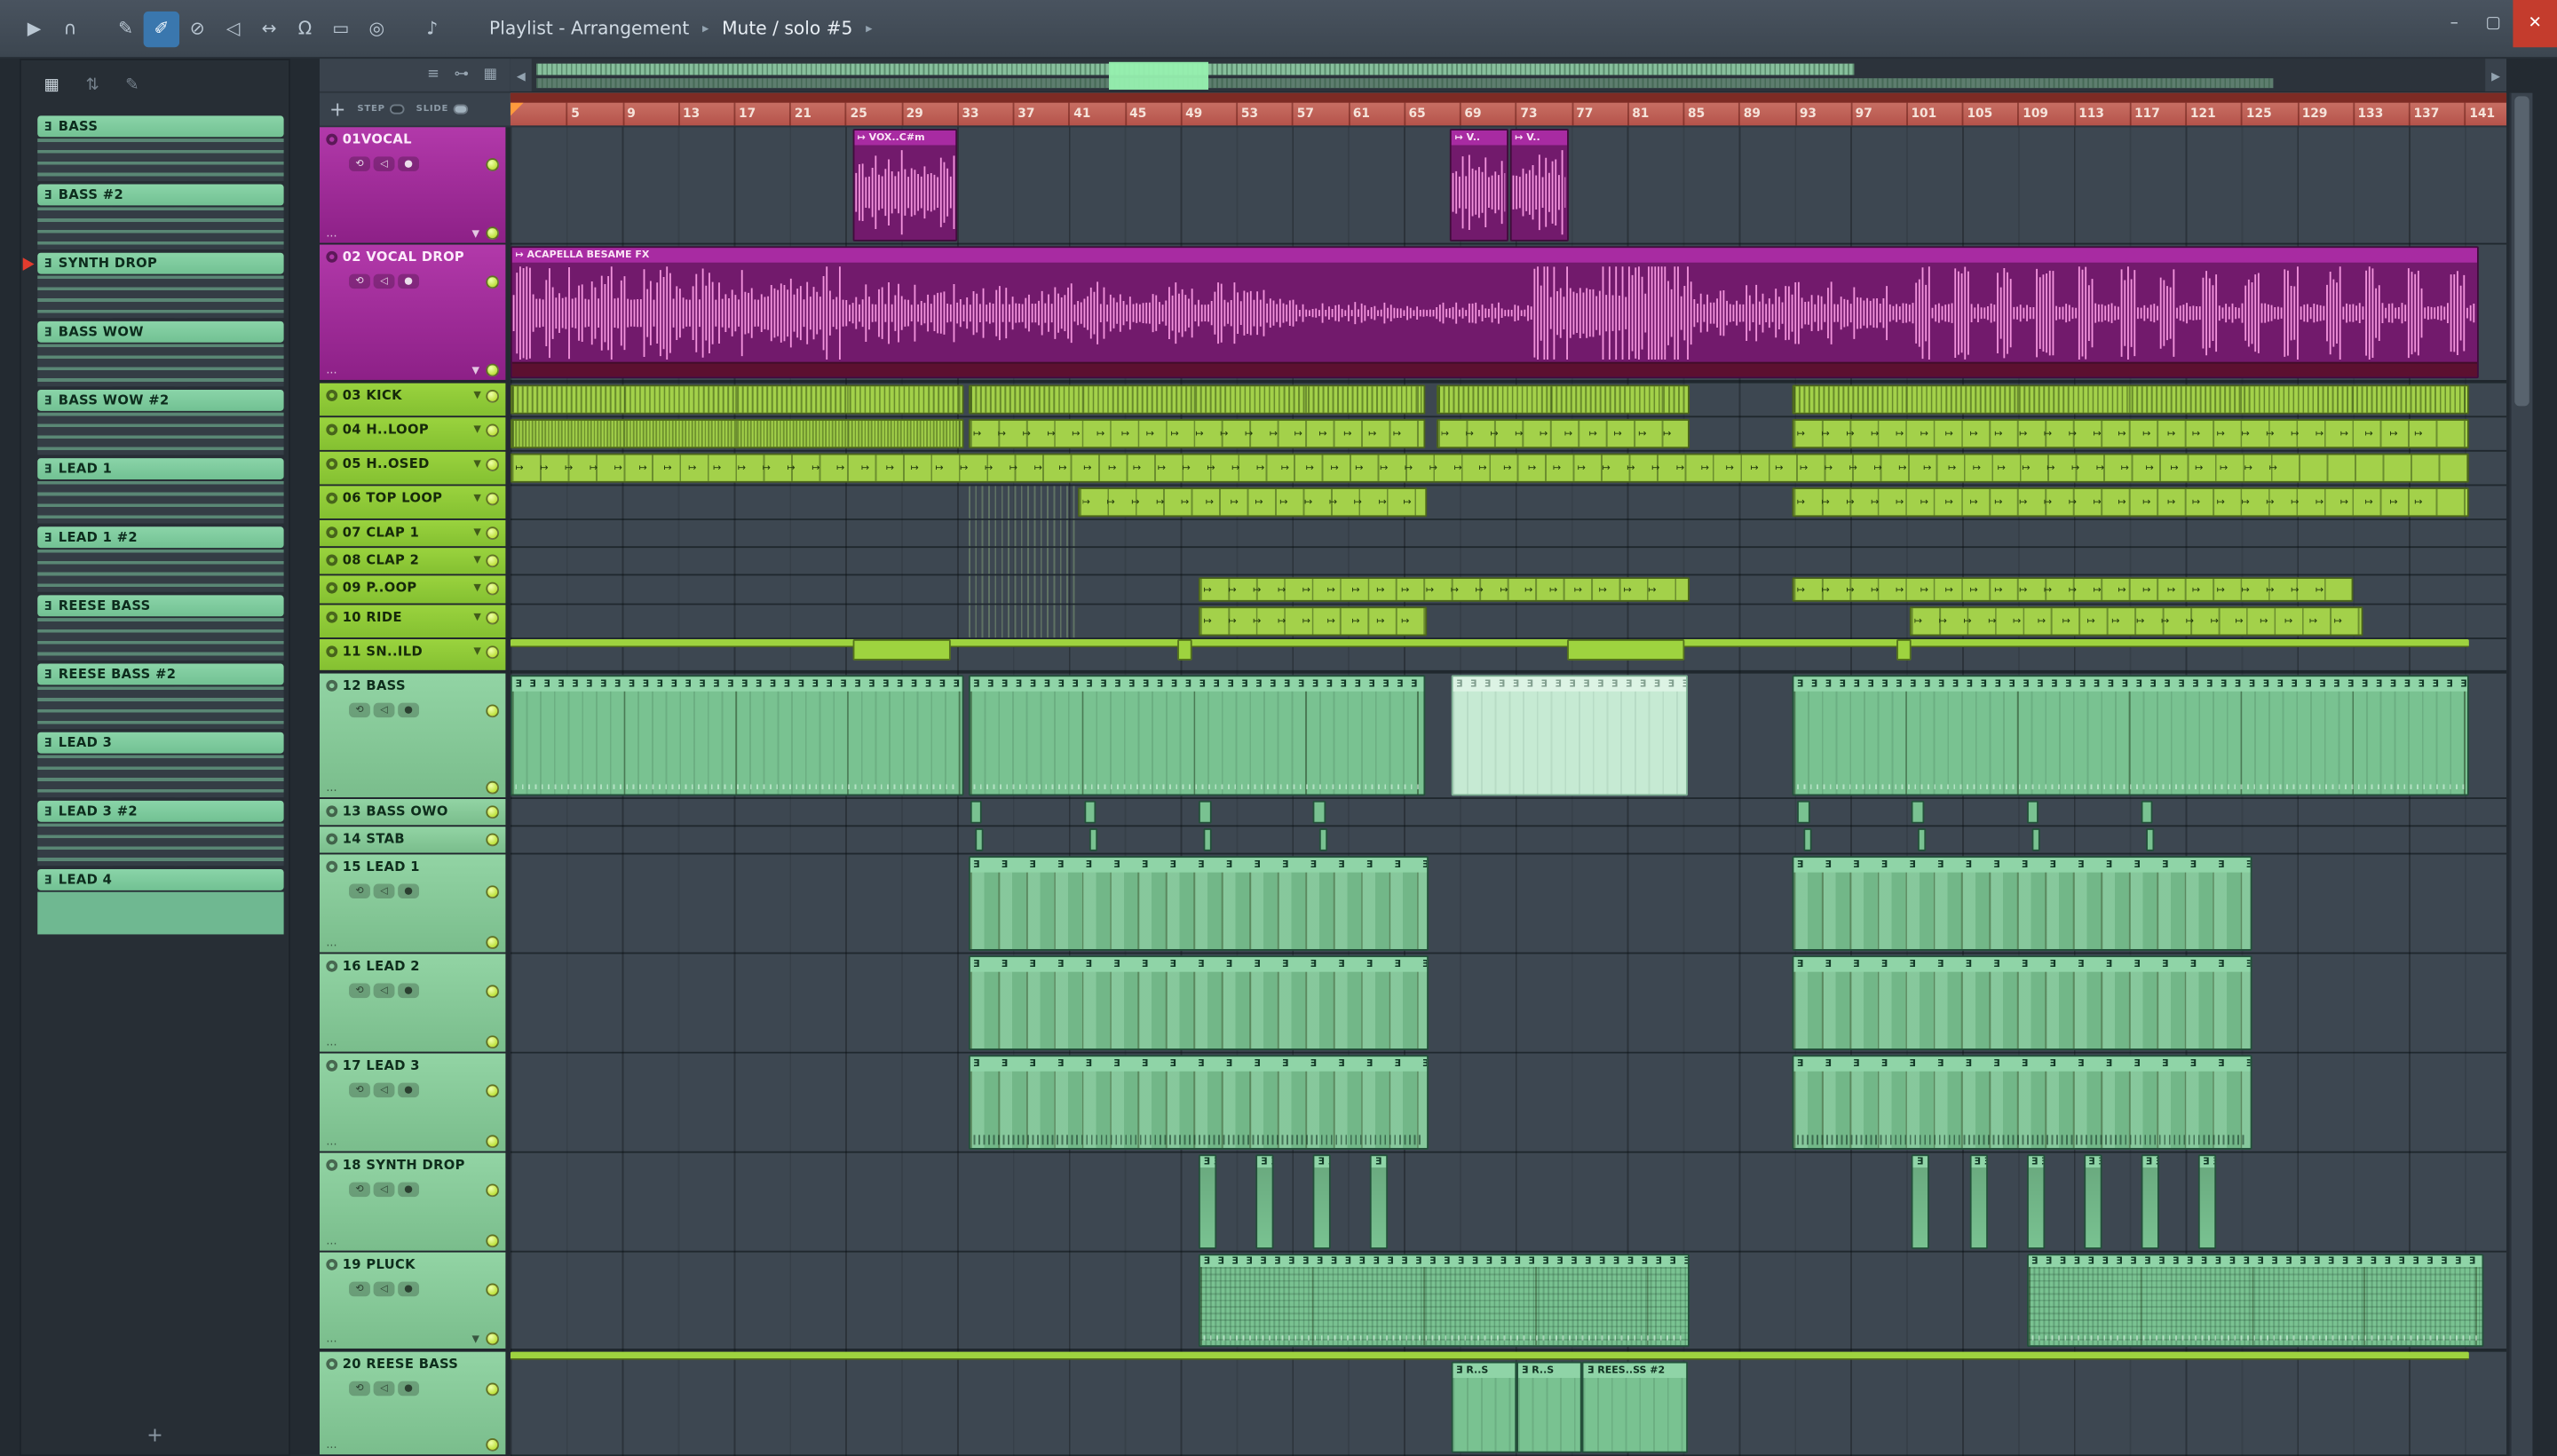 This screenshot has width=2557, height=1456. I want to click on clip-thin, so click(1489, 643).